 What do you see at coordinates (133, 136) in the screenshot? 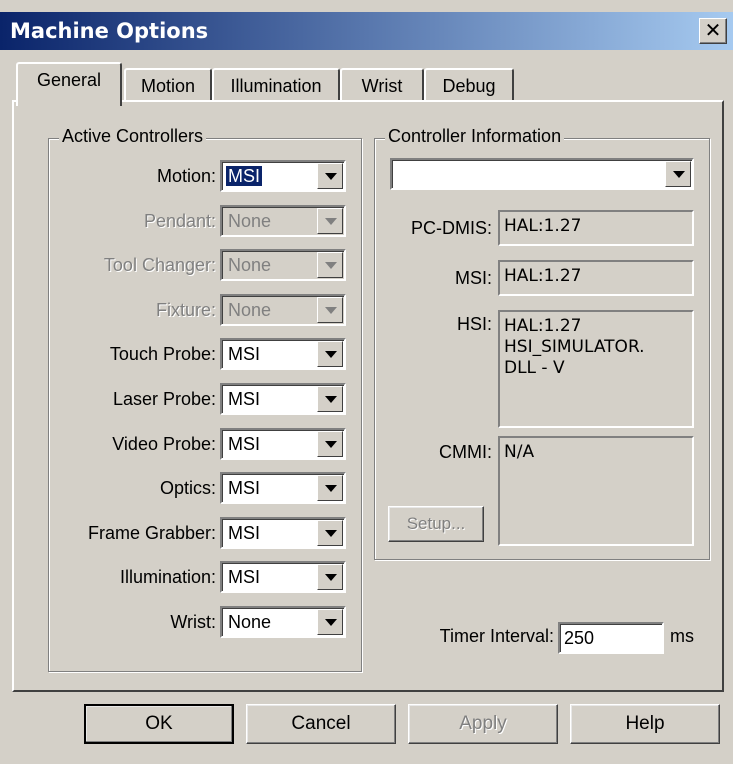
I see `active-controllers-title: Active Controllers` at bounding box center [133, 136].